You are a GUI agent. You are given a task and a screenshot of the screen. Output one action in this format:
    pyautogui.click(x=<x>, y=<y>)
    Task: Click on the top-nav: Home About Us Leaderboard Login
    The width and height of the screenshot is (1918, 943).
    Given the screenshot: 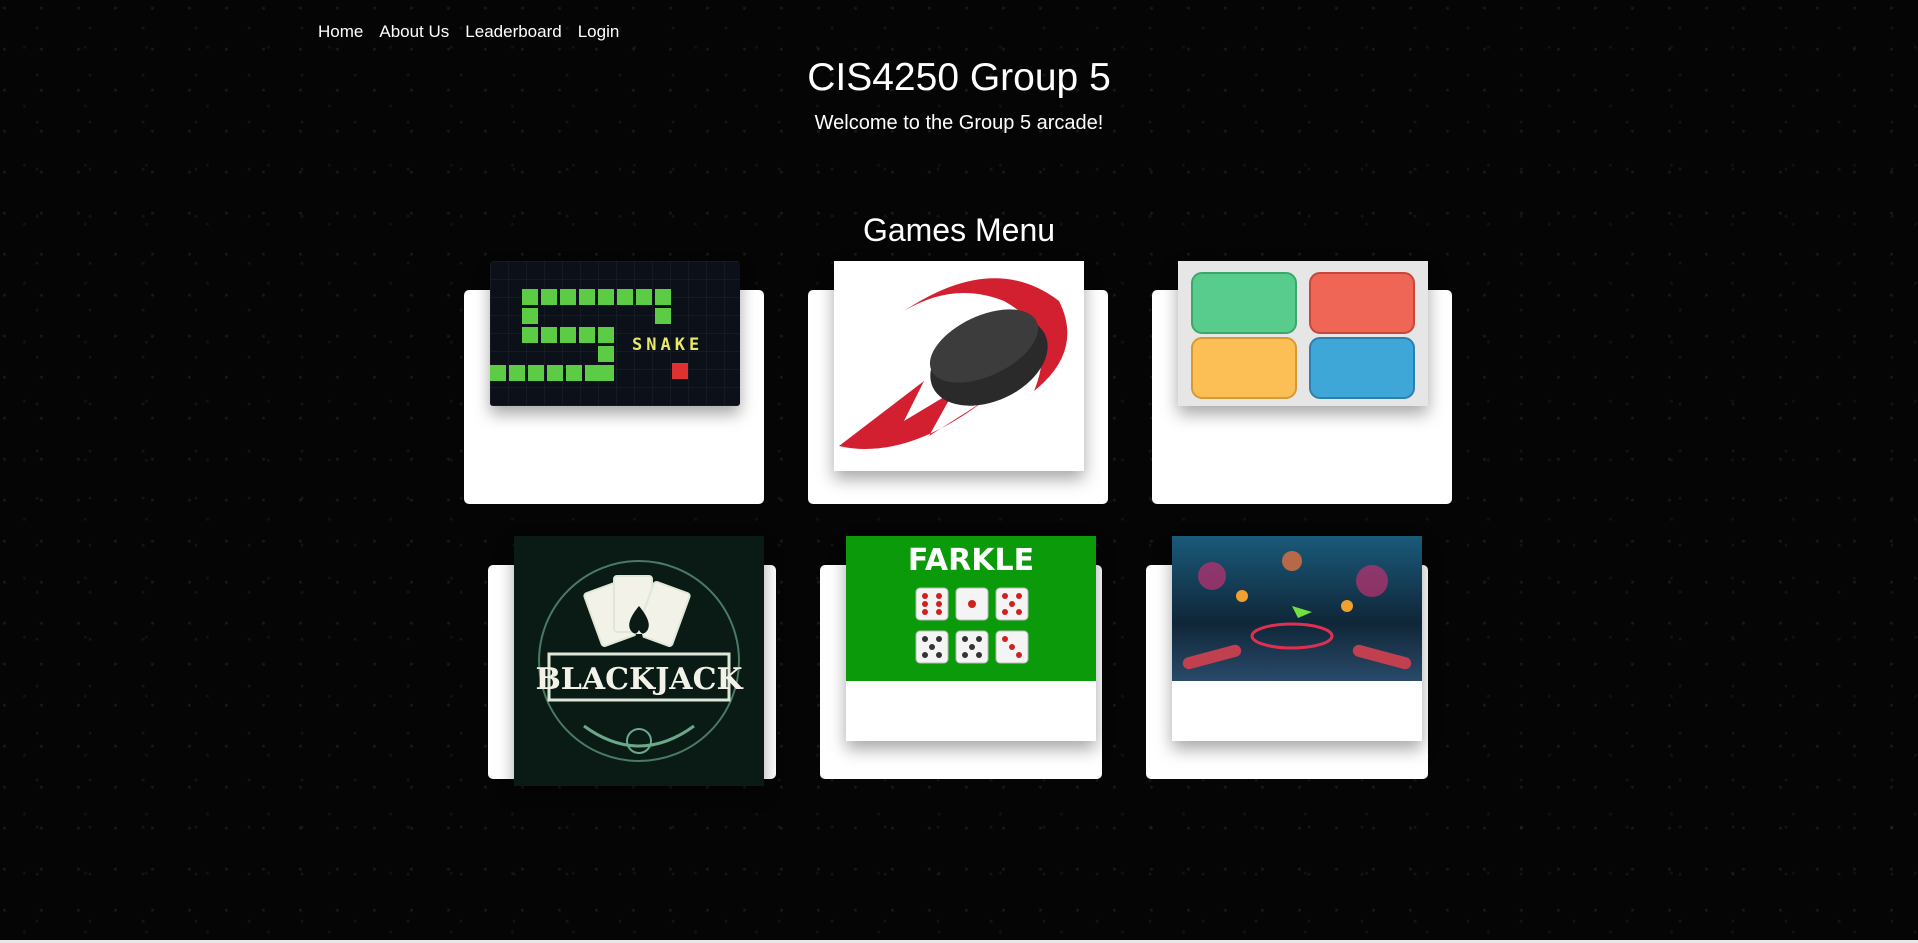 What is the action you would take?
    pyautogui.click(x=468, y=32)
    